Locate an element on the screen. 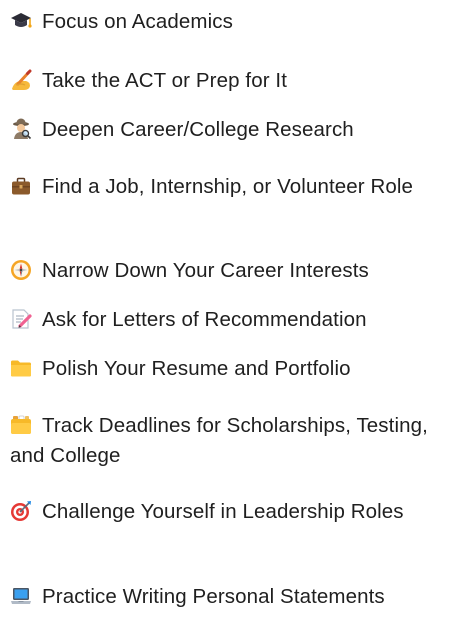 The image size is (462, 635). list-item: Practice Writing Personal Statements is located at coordinates (236, 597).